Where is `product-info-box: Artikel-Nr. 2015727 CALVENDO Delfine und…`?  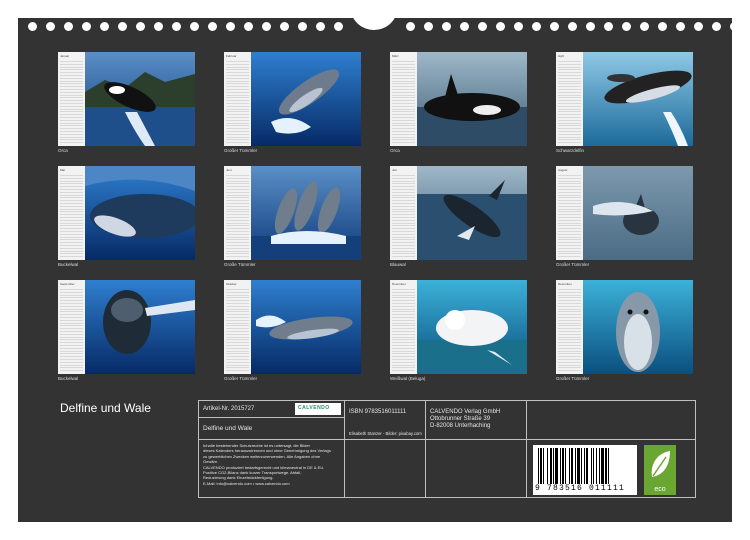 product-info-box: Artikel-Nr. 2015727 CALVENDO Delfine und… is located at coordinates (447, 449).